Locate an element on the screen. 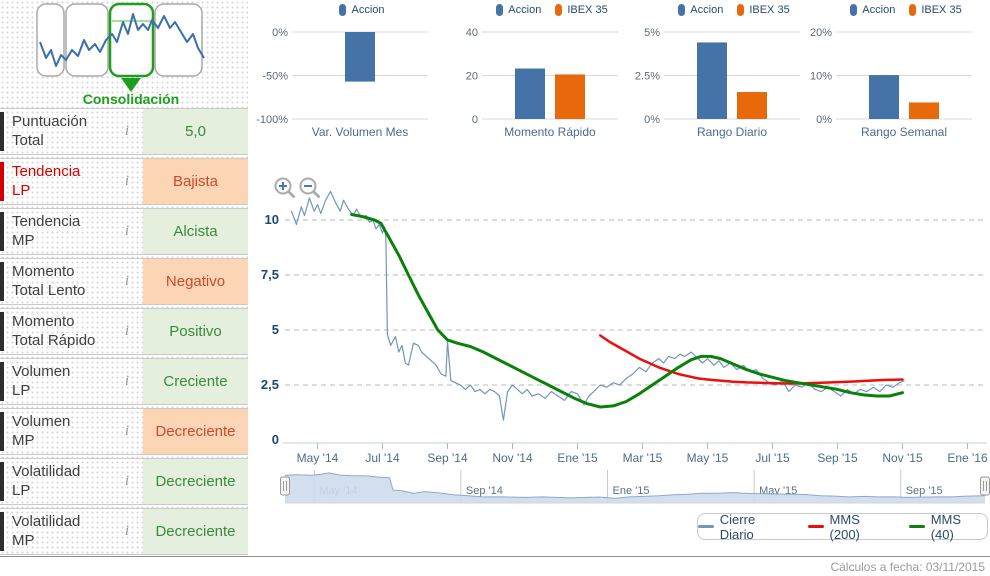 This screenshot has width=990, height=576. sidebar-row-volumen-lp: Volumen LP i Creciente is located at coordinates (124, 381).